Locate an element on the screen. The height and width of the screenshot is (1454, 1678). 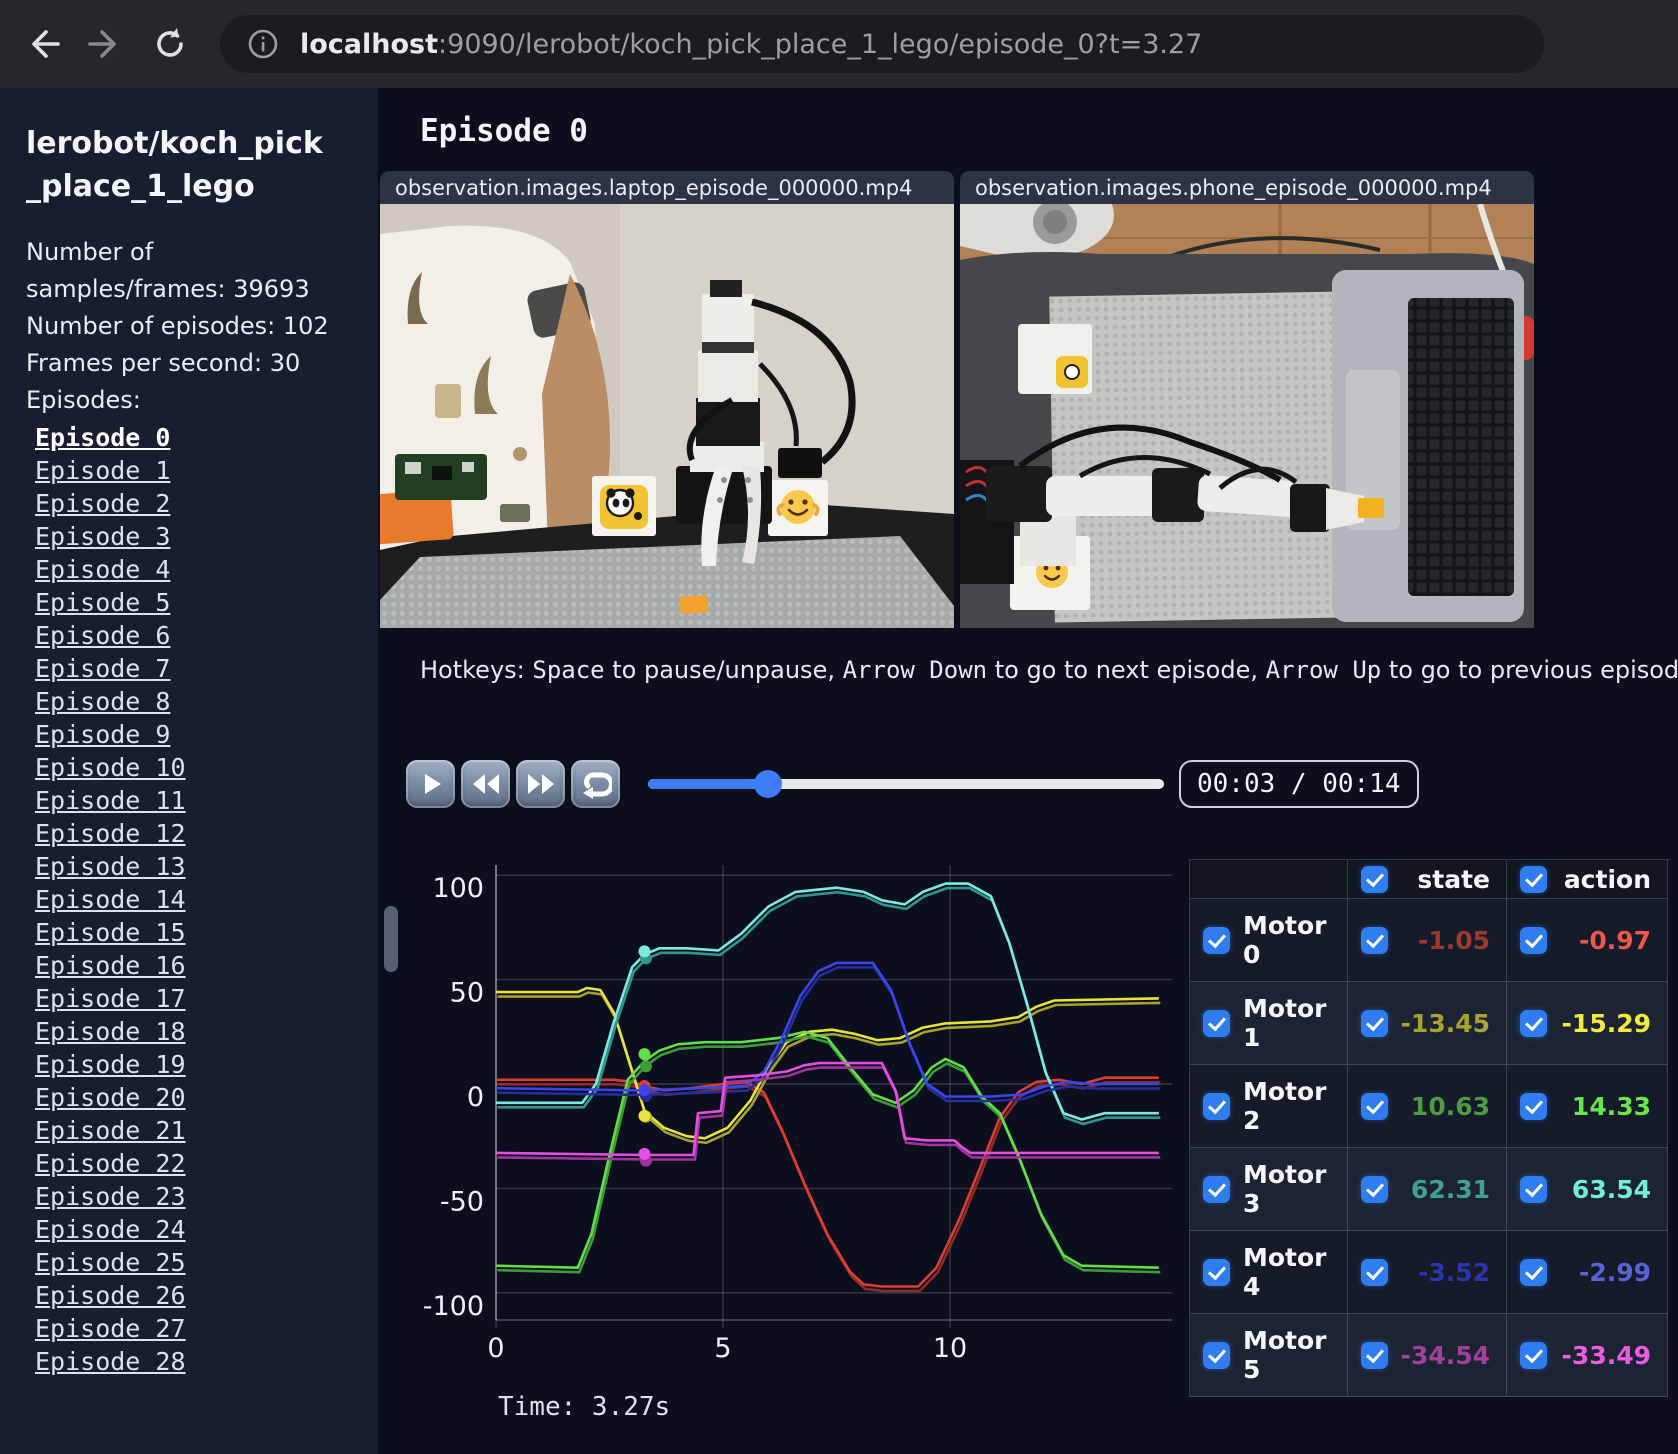
page-title: Episode 0 is located at coordinates (504, 131).